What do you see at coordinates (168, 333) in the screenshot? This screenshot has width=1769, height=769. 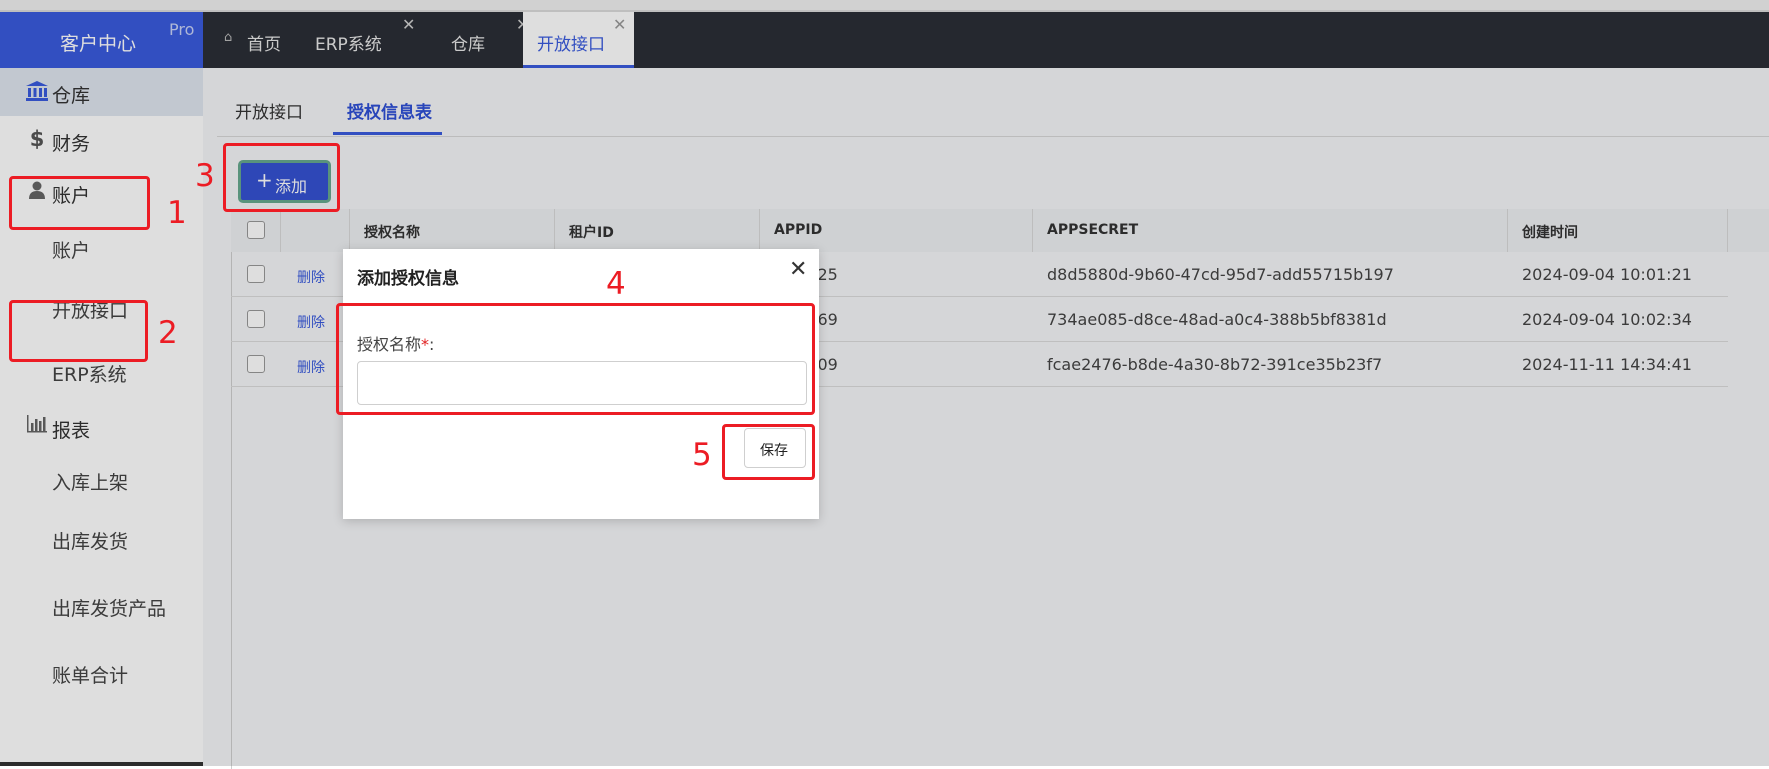 I see `annotation-number-2: 2` at bounding box center [168, 333].